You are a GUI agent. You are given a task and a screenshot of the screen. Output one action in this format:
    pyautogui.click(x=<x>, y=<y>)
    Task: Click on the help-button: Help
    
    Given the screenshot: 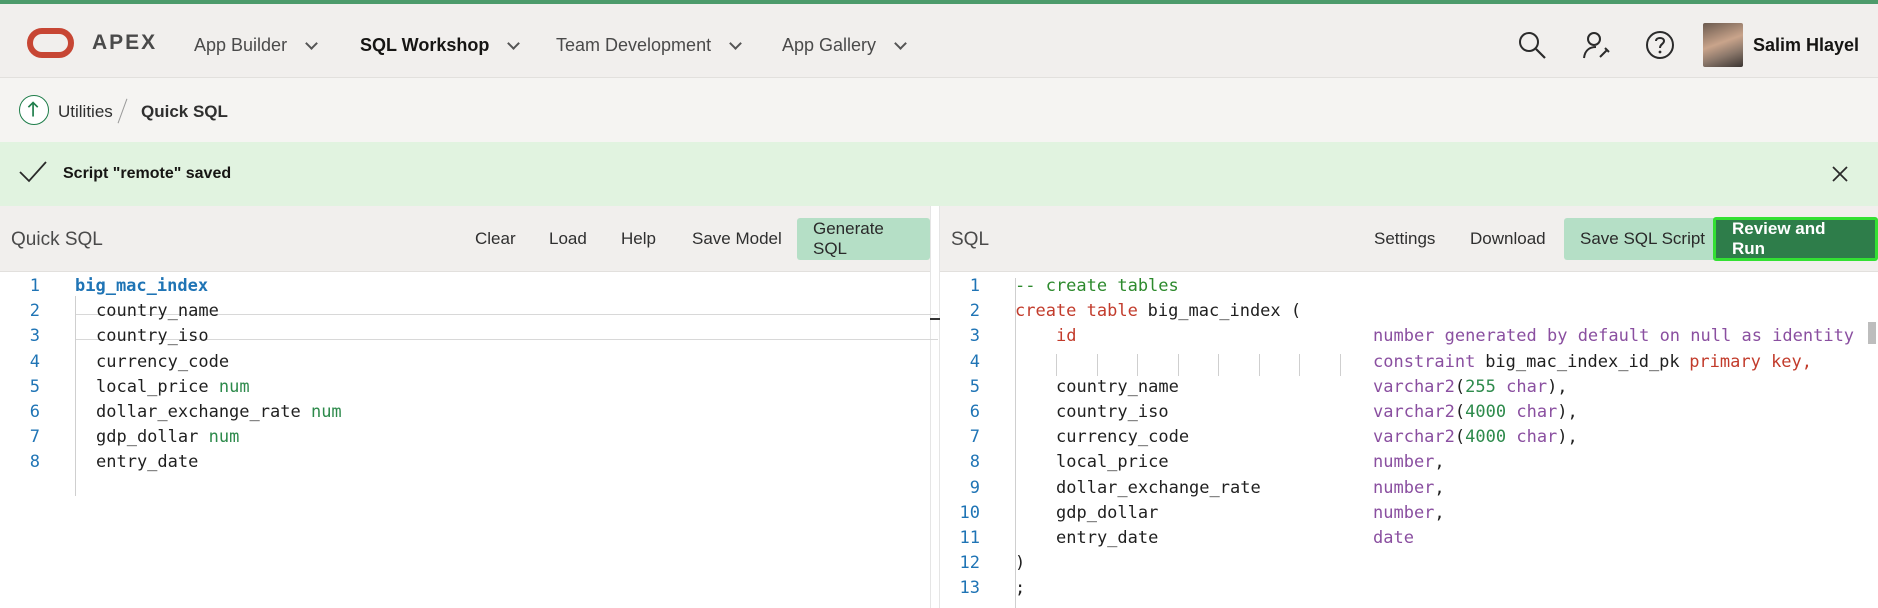 What is the action you would take?
    pyautogui.click(x=638, y=239)
    